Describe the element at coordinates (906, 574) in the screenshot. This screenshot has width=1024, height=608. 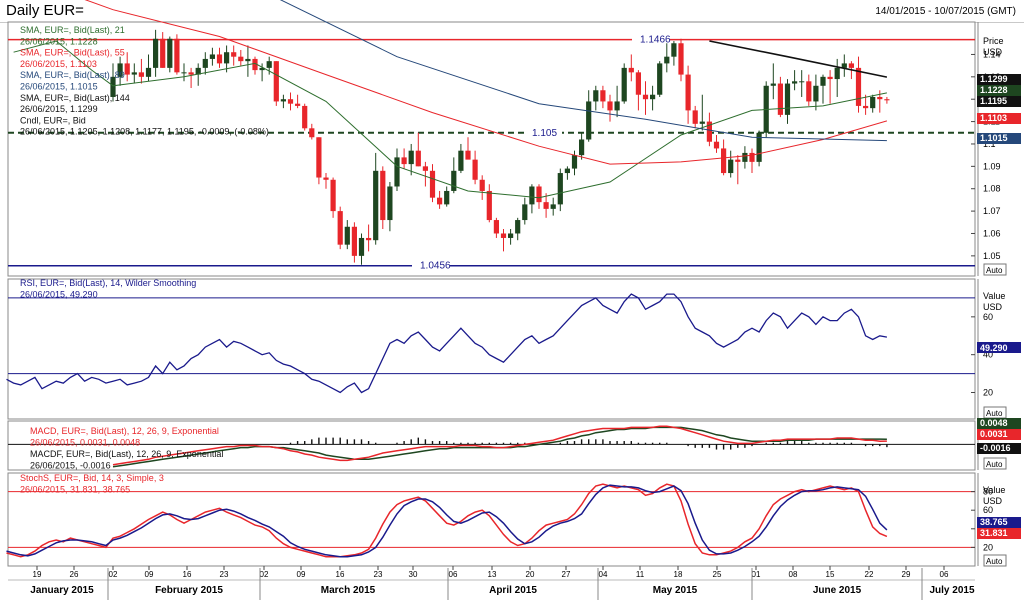
I see `x-tick-label: 29` at that location.